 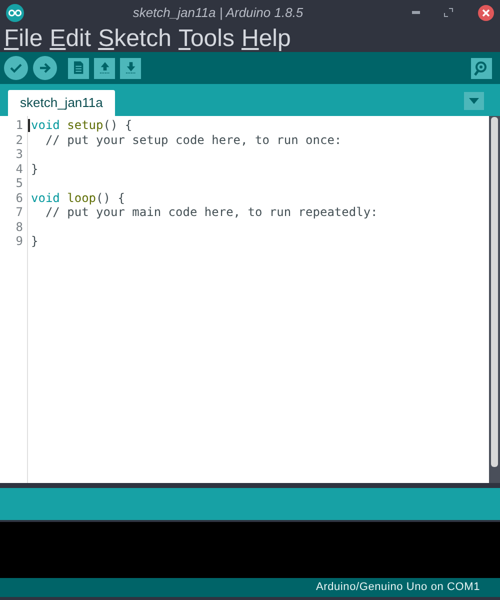 I want to click on window-title: sketch_jan11a | Arduino 1.8.5, so click(x=218, y=13).